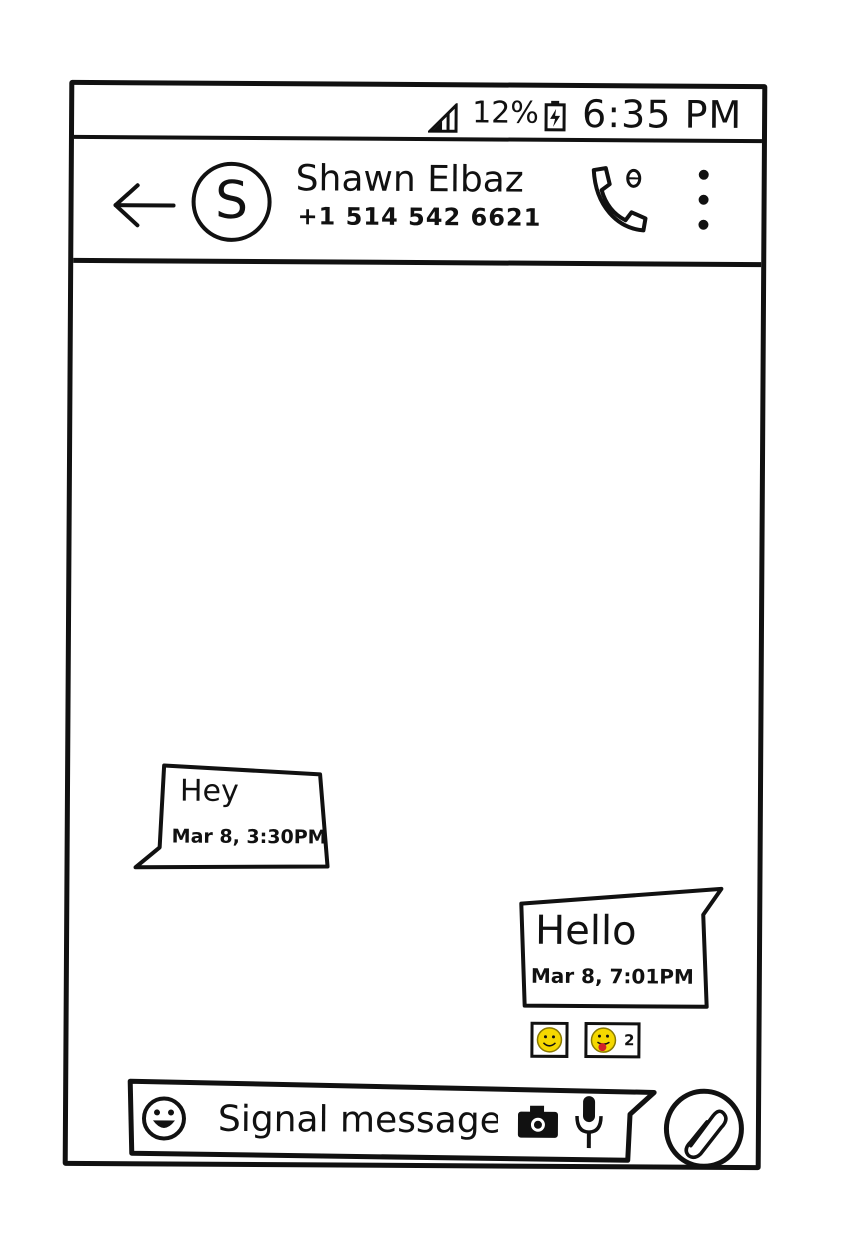 This screenshot has width=843, height=1248. What do you see at coordinates (538, 1122) in the screenshot?
I see `camera-icon` at bounding box center [538, 1122].